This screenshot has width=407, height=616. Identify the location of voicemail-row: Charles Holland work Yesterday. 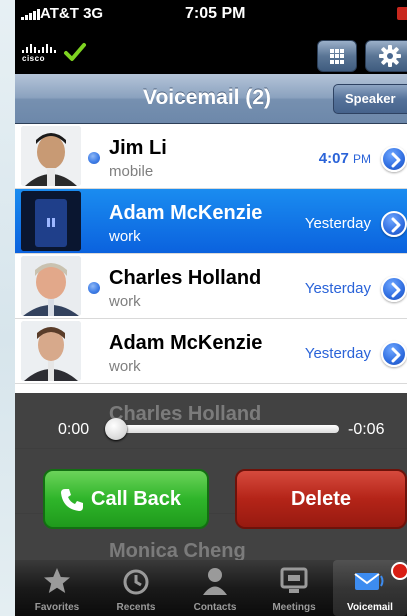
(211, 286).